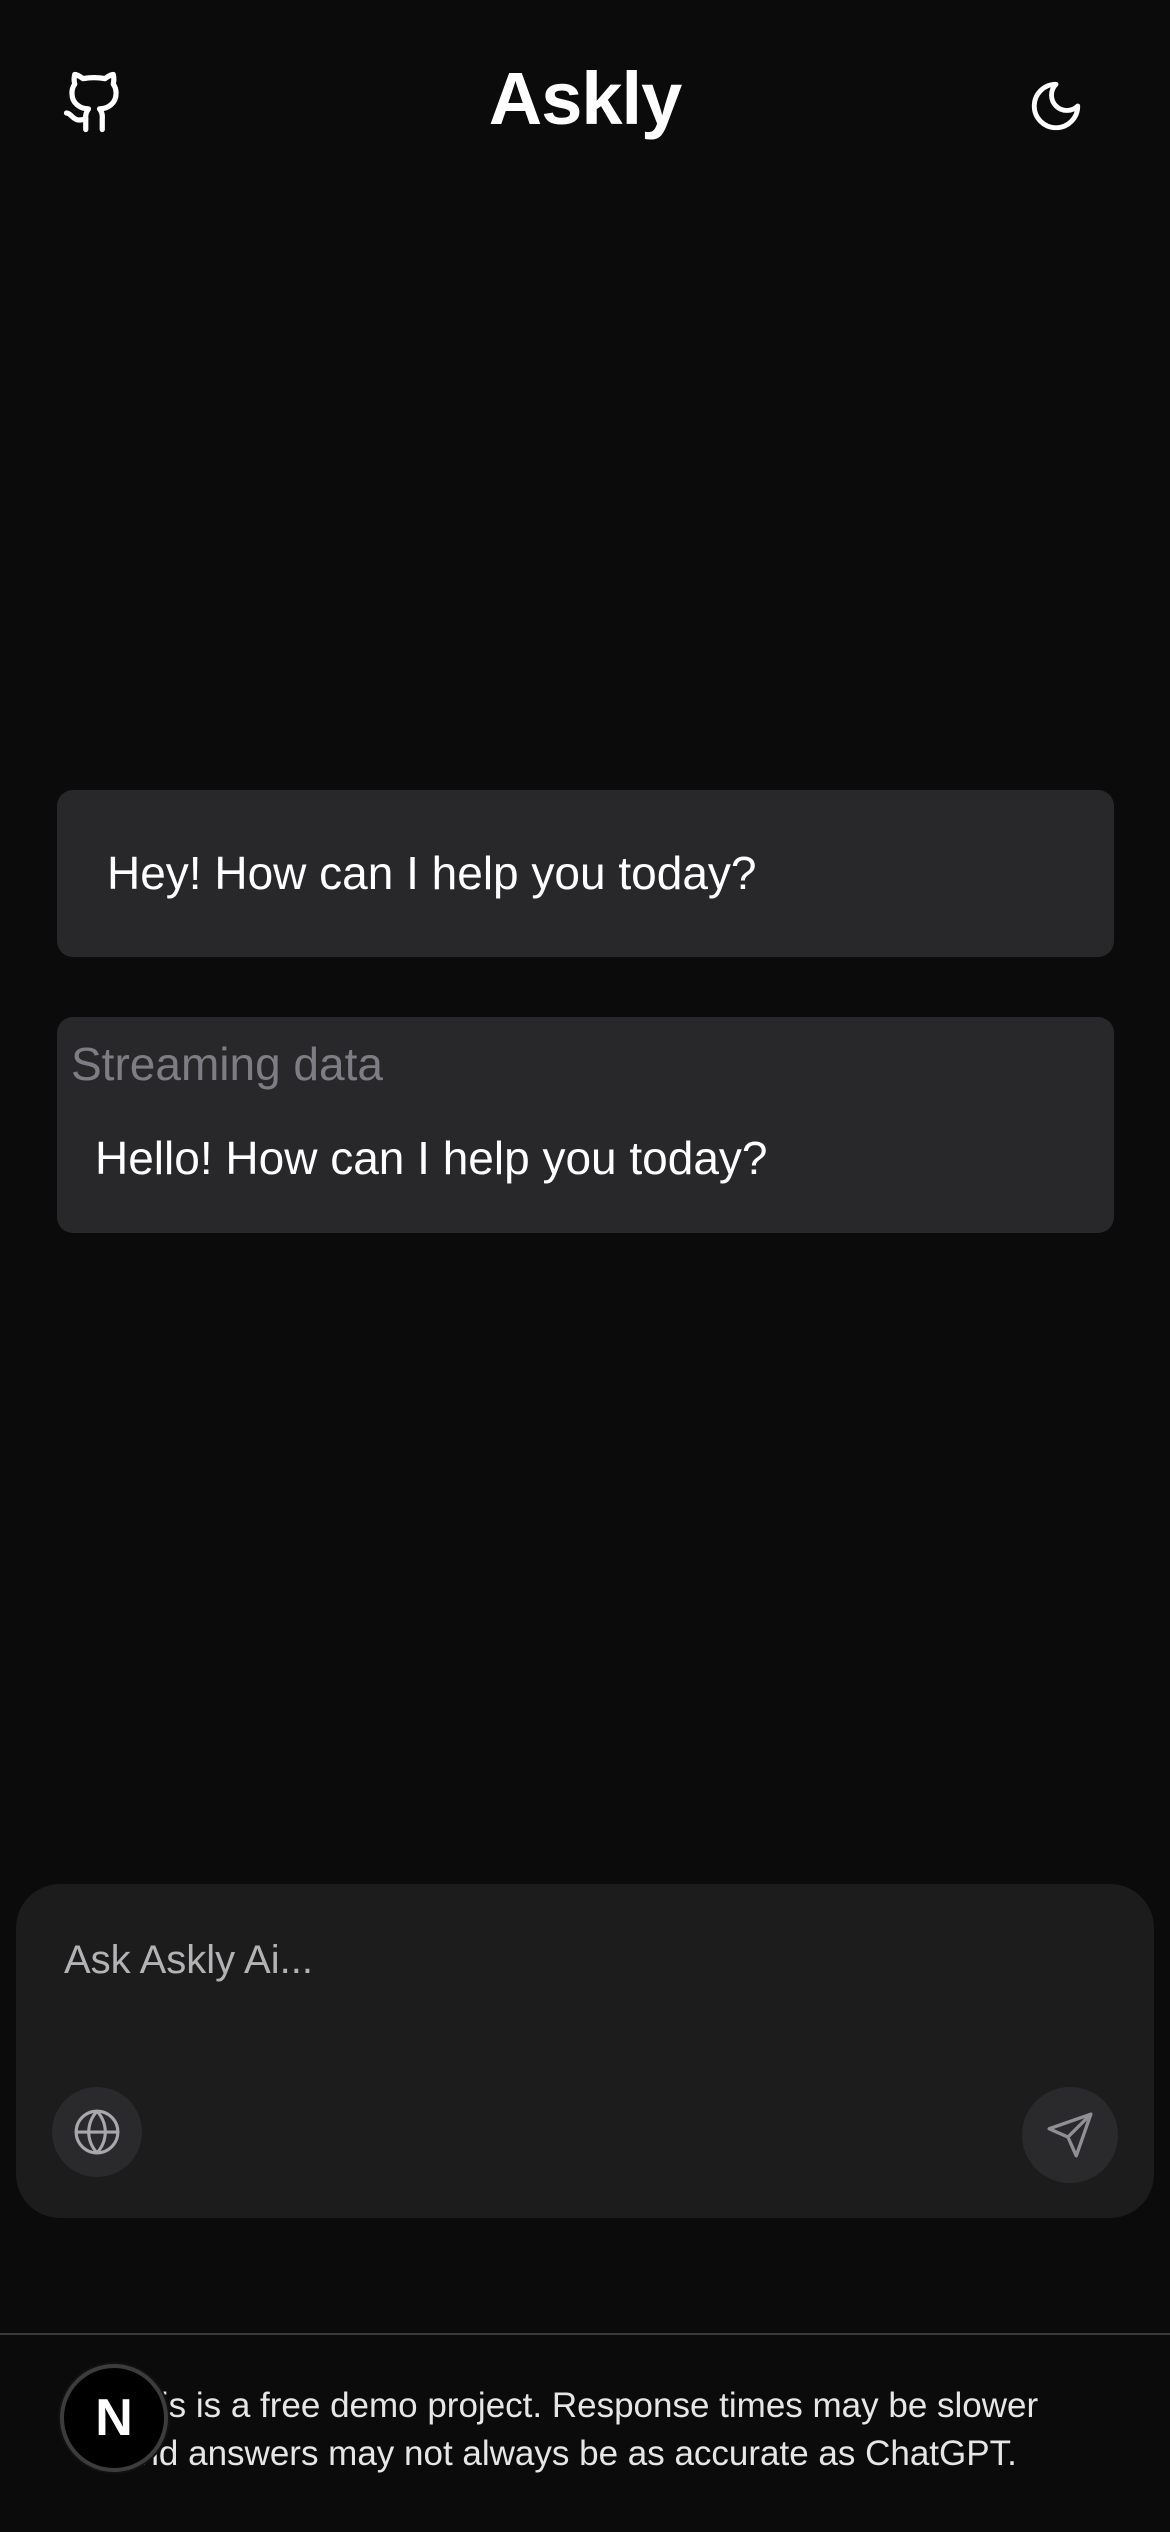 This screenshot has height=2532, width=1170. I want to click on streaming-status: Streaming data, so click(227, 1064).